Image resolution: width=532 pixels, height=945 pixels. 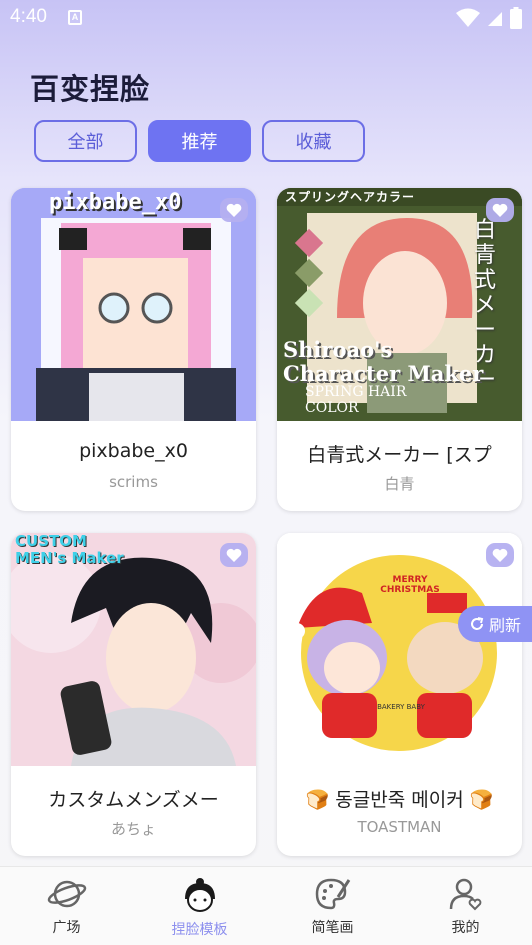 What do you see at coordinates (465, 894) in the screenshot?
I see `user-heart-icon` at bounding box center [465, 894].